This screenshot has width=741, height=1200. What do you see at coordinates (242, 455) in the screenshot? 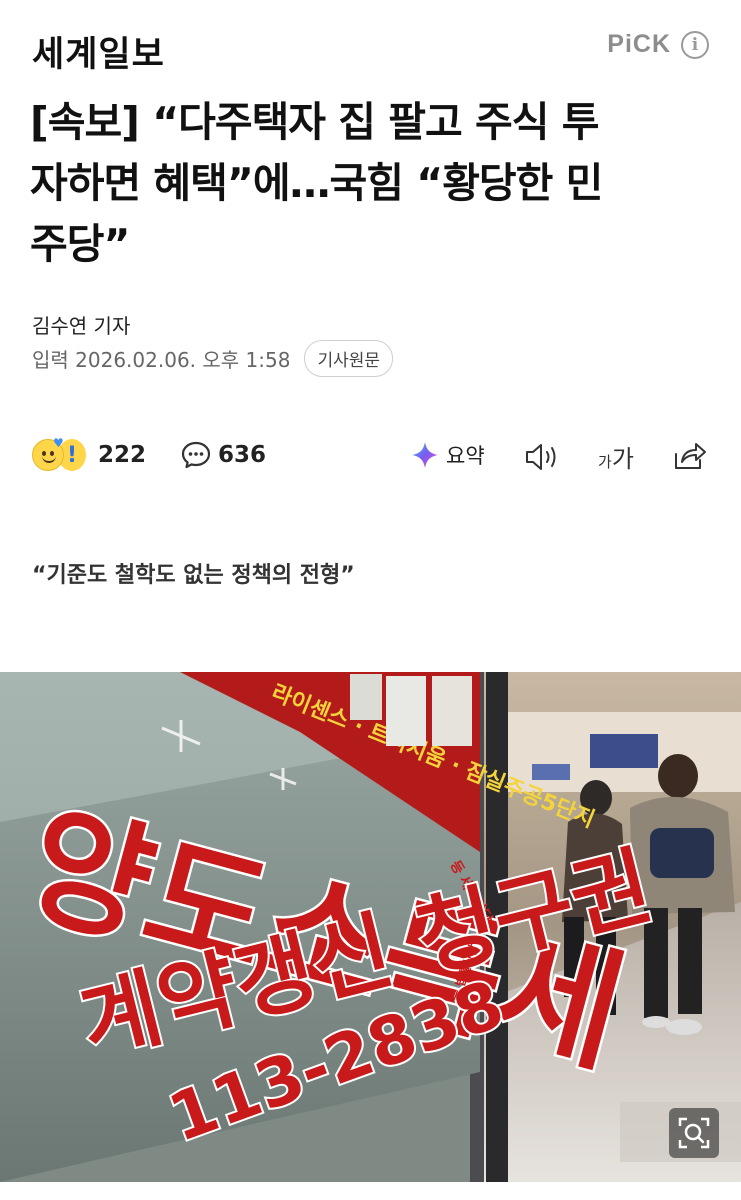
I see `comment-count: 636` at bounding box center [242, 455].